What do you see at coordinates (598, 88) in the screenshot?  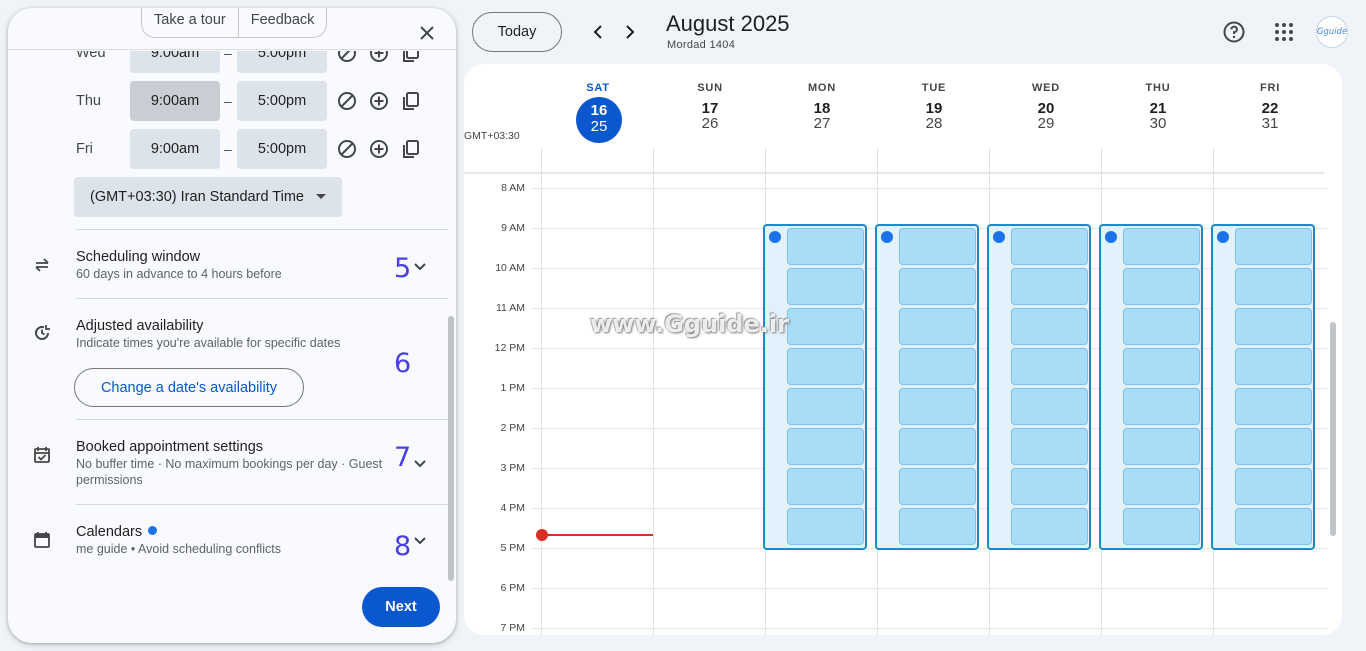 I see `day-name: SAT` at bounding box center [598, 88].